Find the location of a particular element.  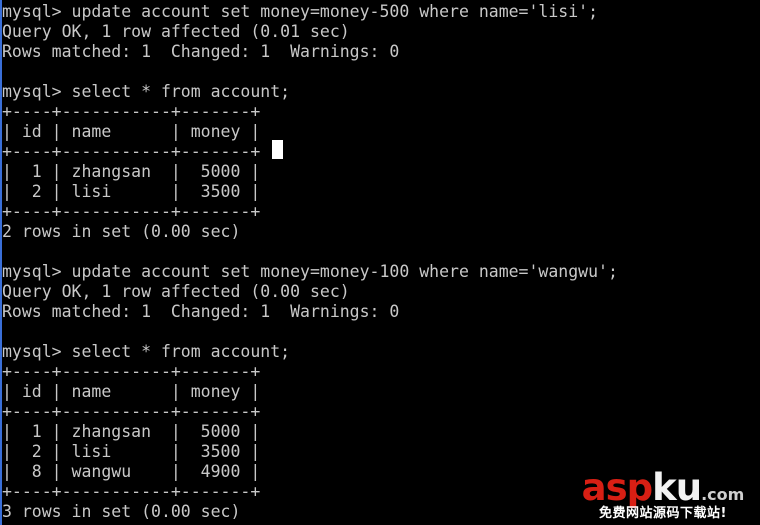

watermark-brand: aspku.com is located at coordinates (663, 487).